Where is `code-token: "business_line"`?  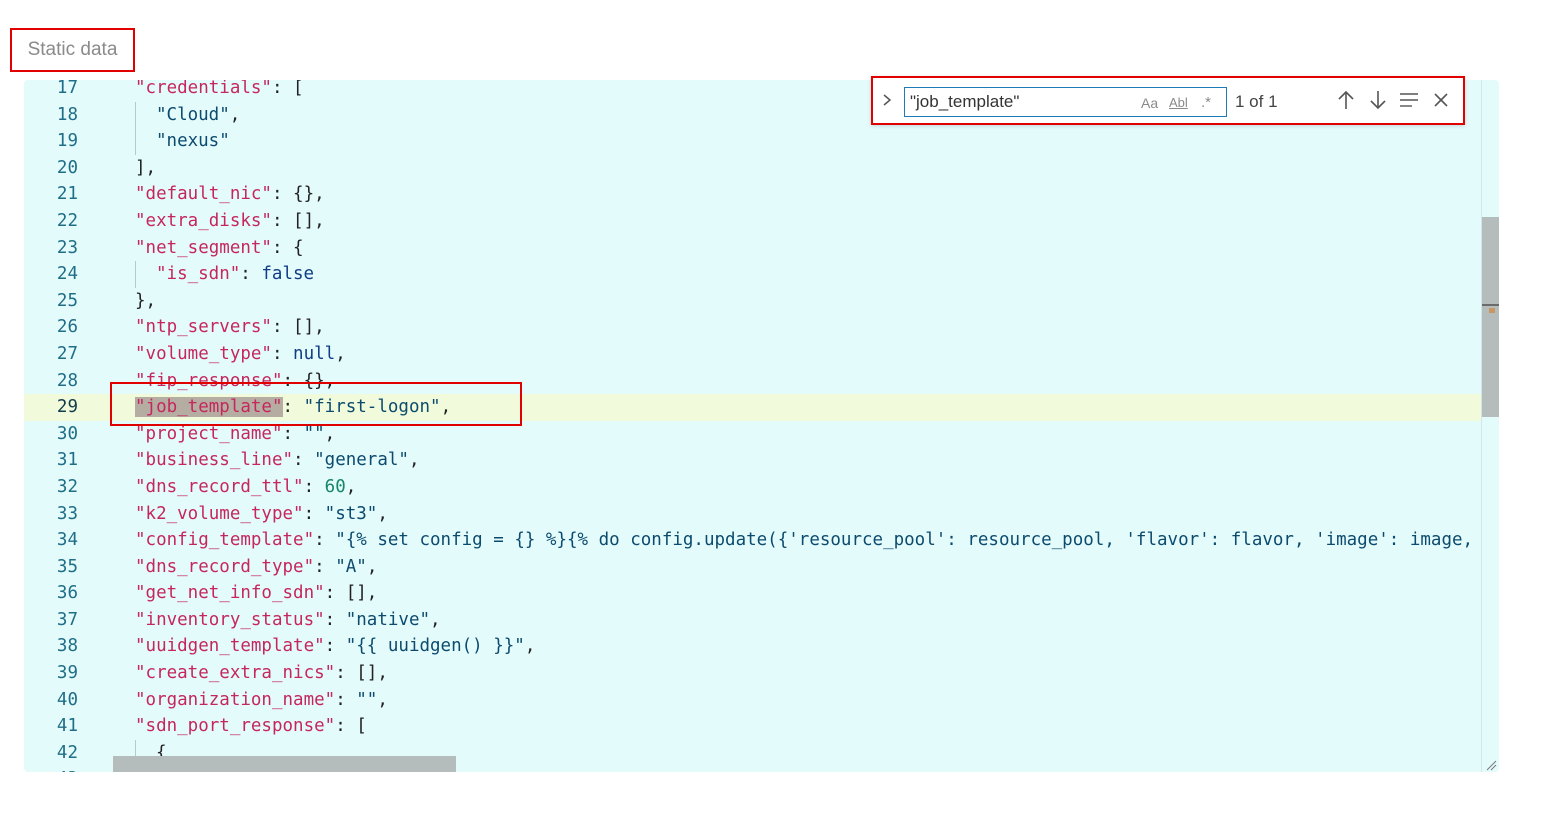
code-token: "business_line" is located at coordinates (214, 460).